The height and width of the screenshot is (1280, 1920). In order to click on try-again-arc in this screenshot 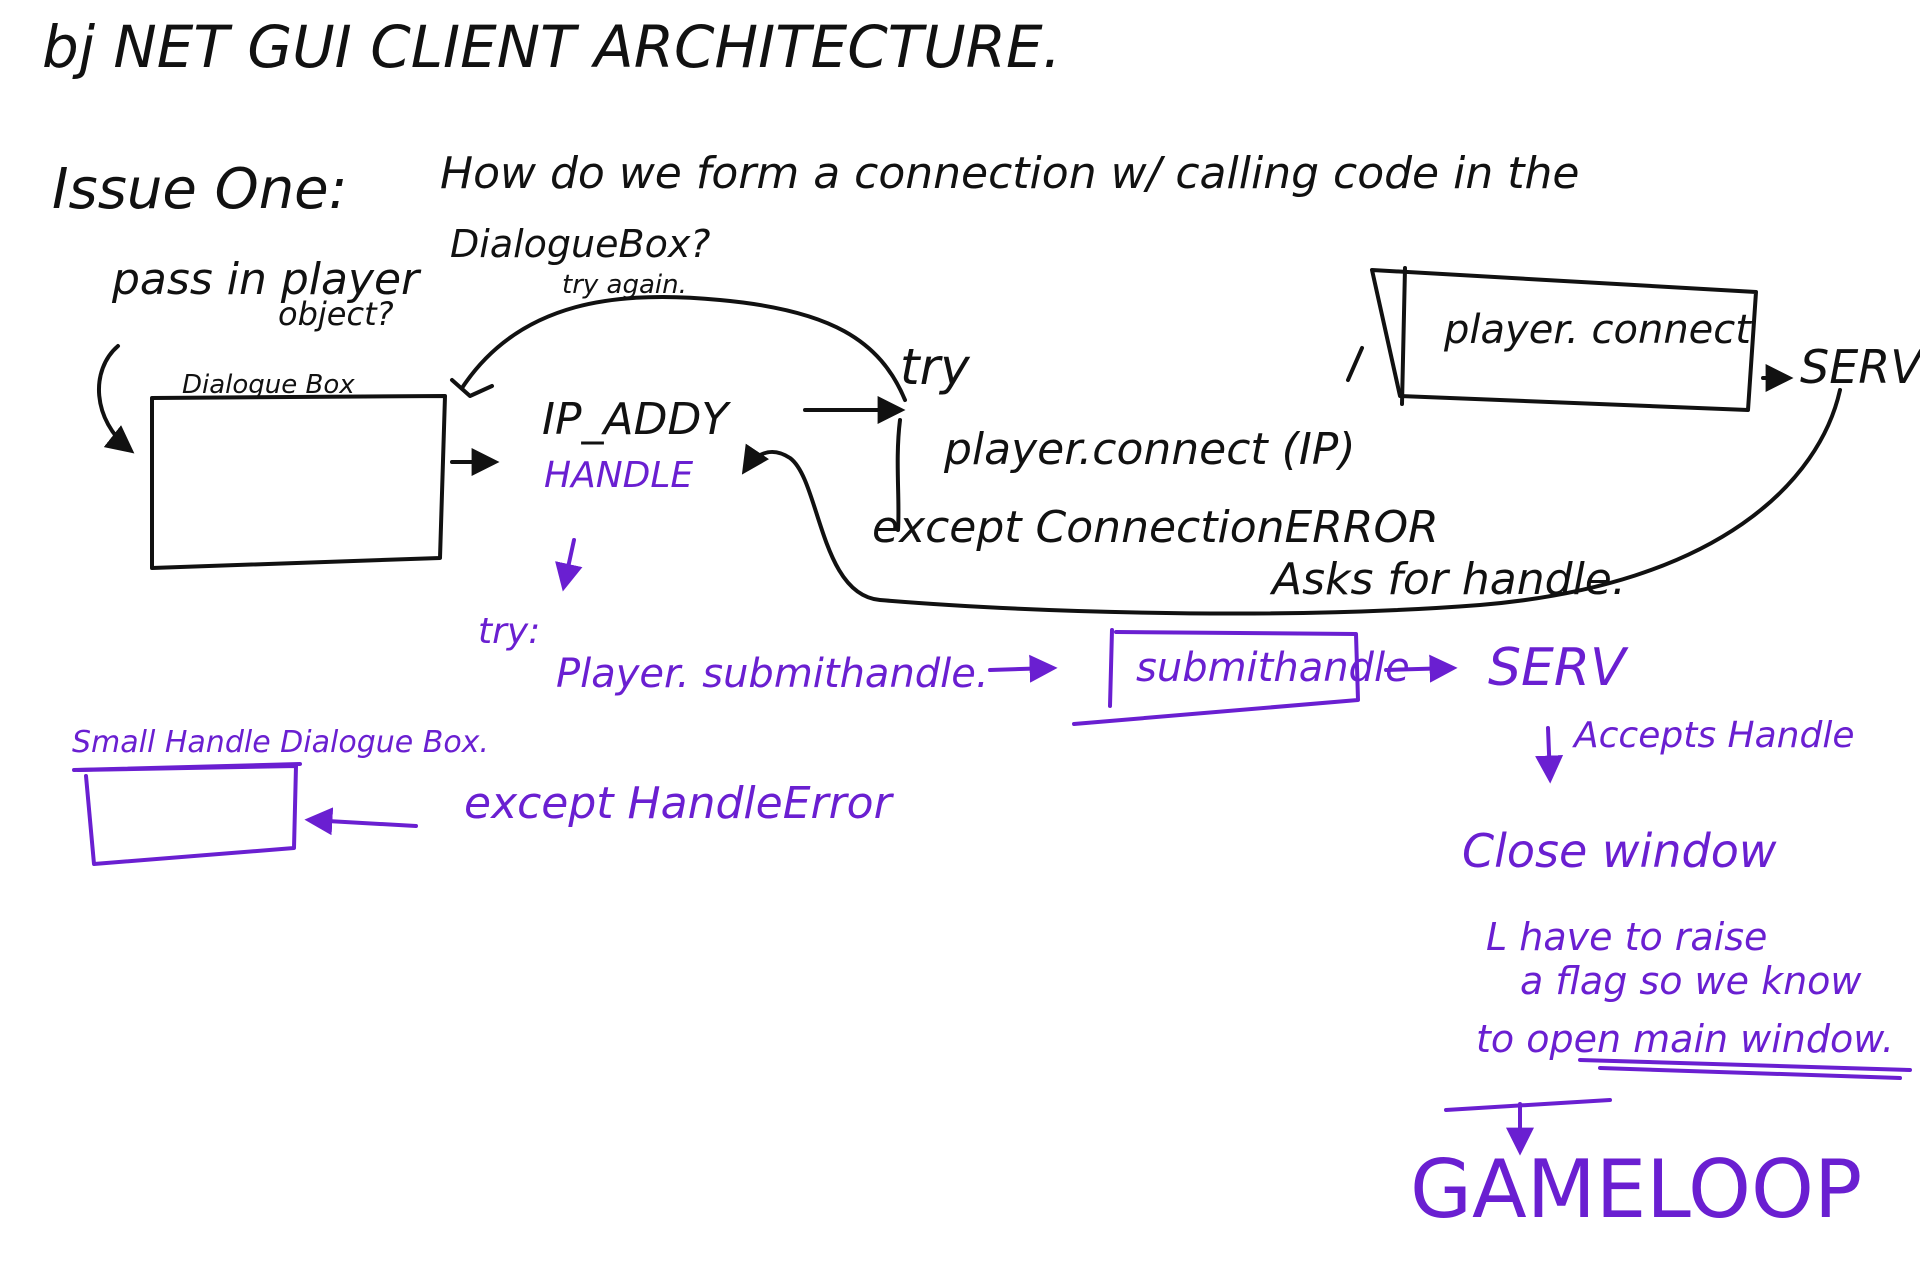, I will do `click(683, 348)`.